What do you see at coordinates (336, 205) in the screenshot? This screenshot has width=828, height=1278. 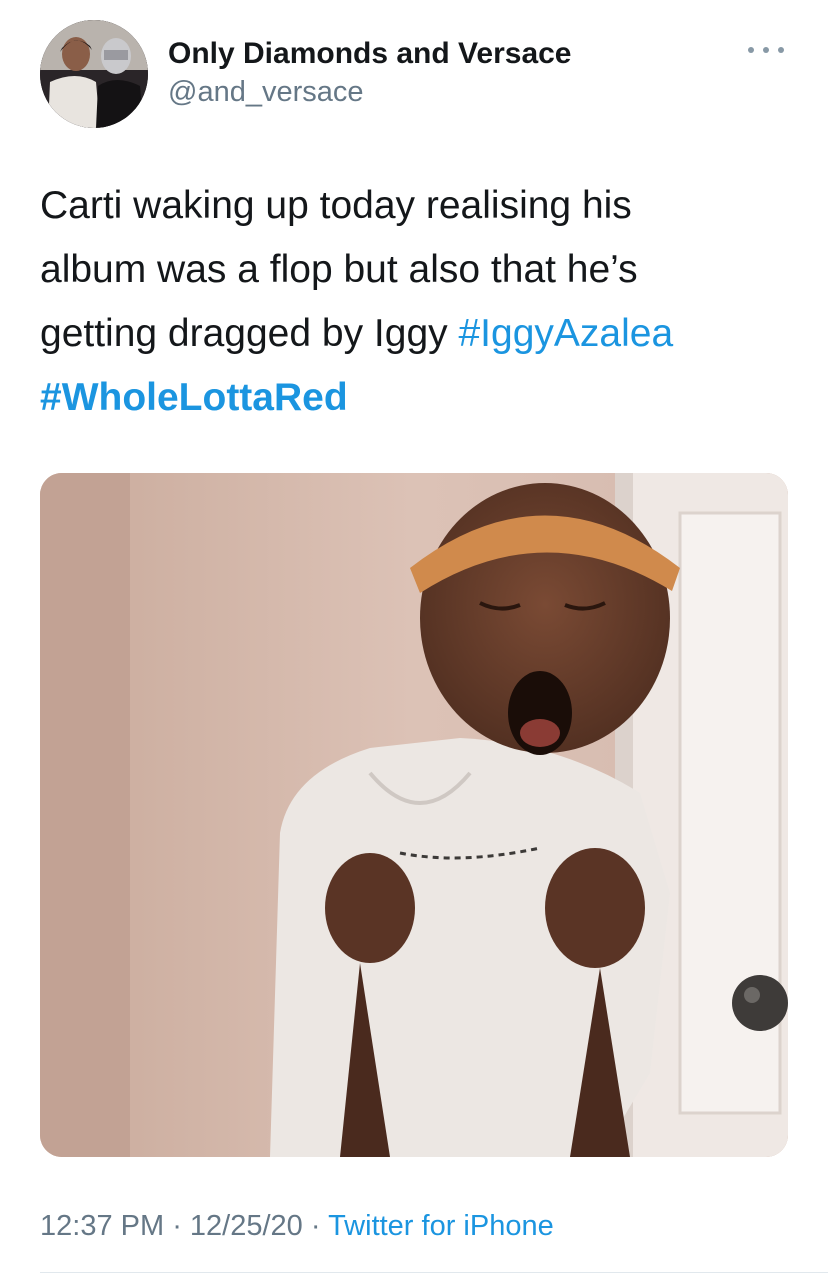 I see `tweet-text-line: Carti waking up today realising his` at bounding box center [336, 205].